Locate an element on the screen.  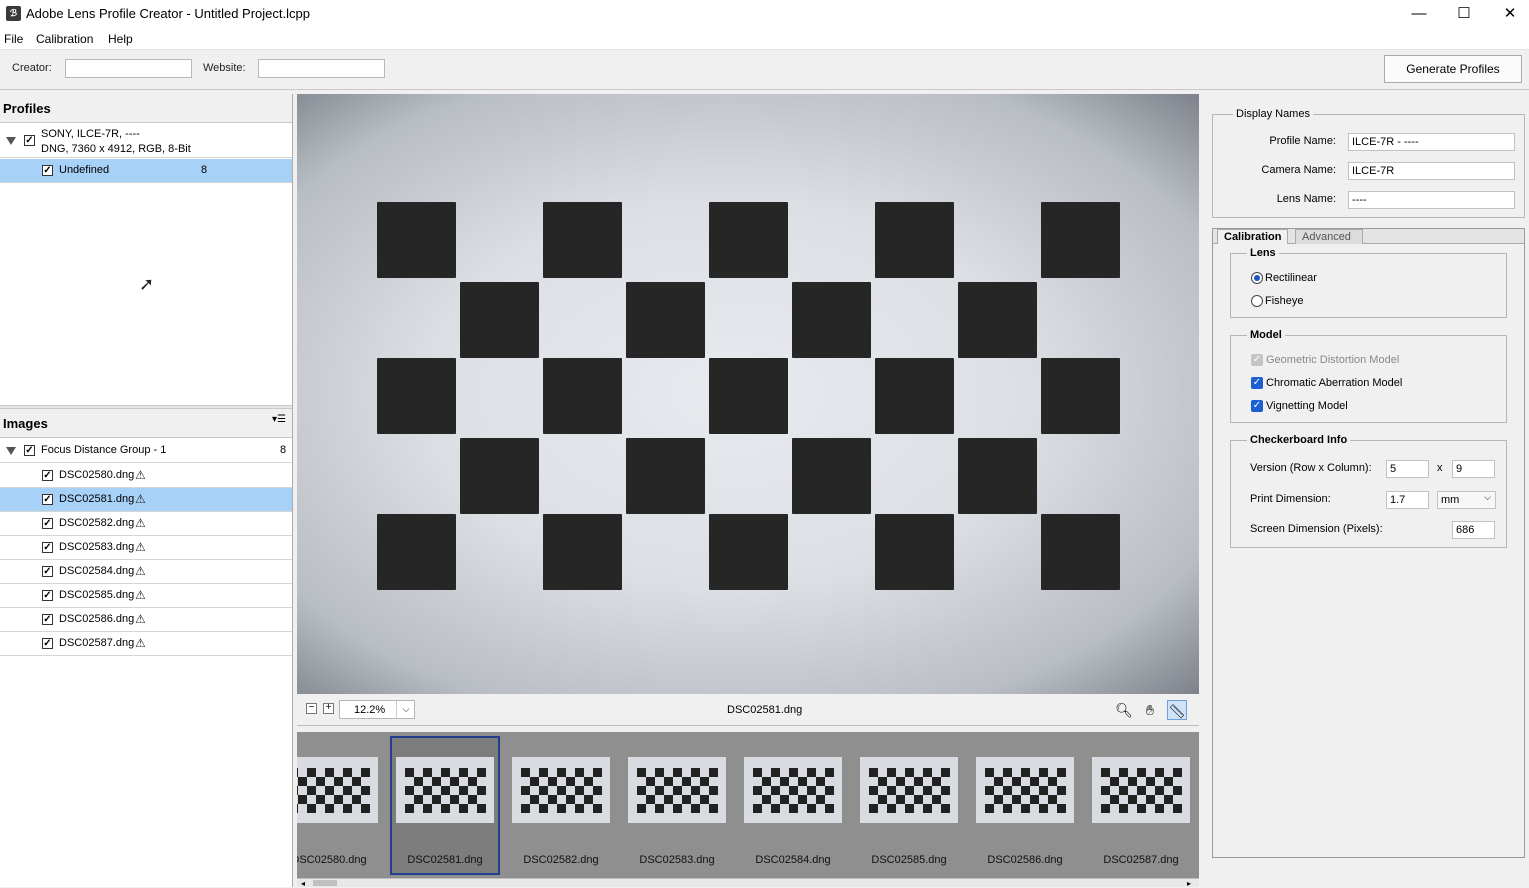
image-list-item: ✓ DSC02581.dng ⚠ is located at coordinates (146, 500).